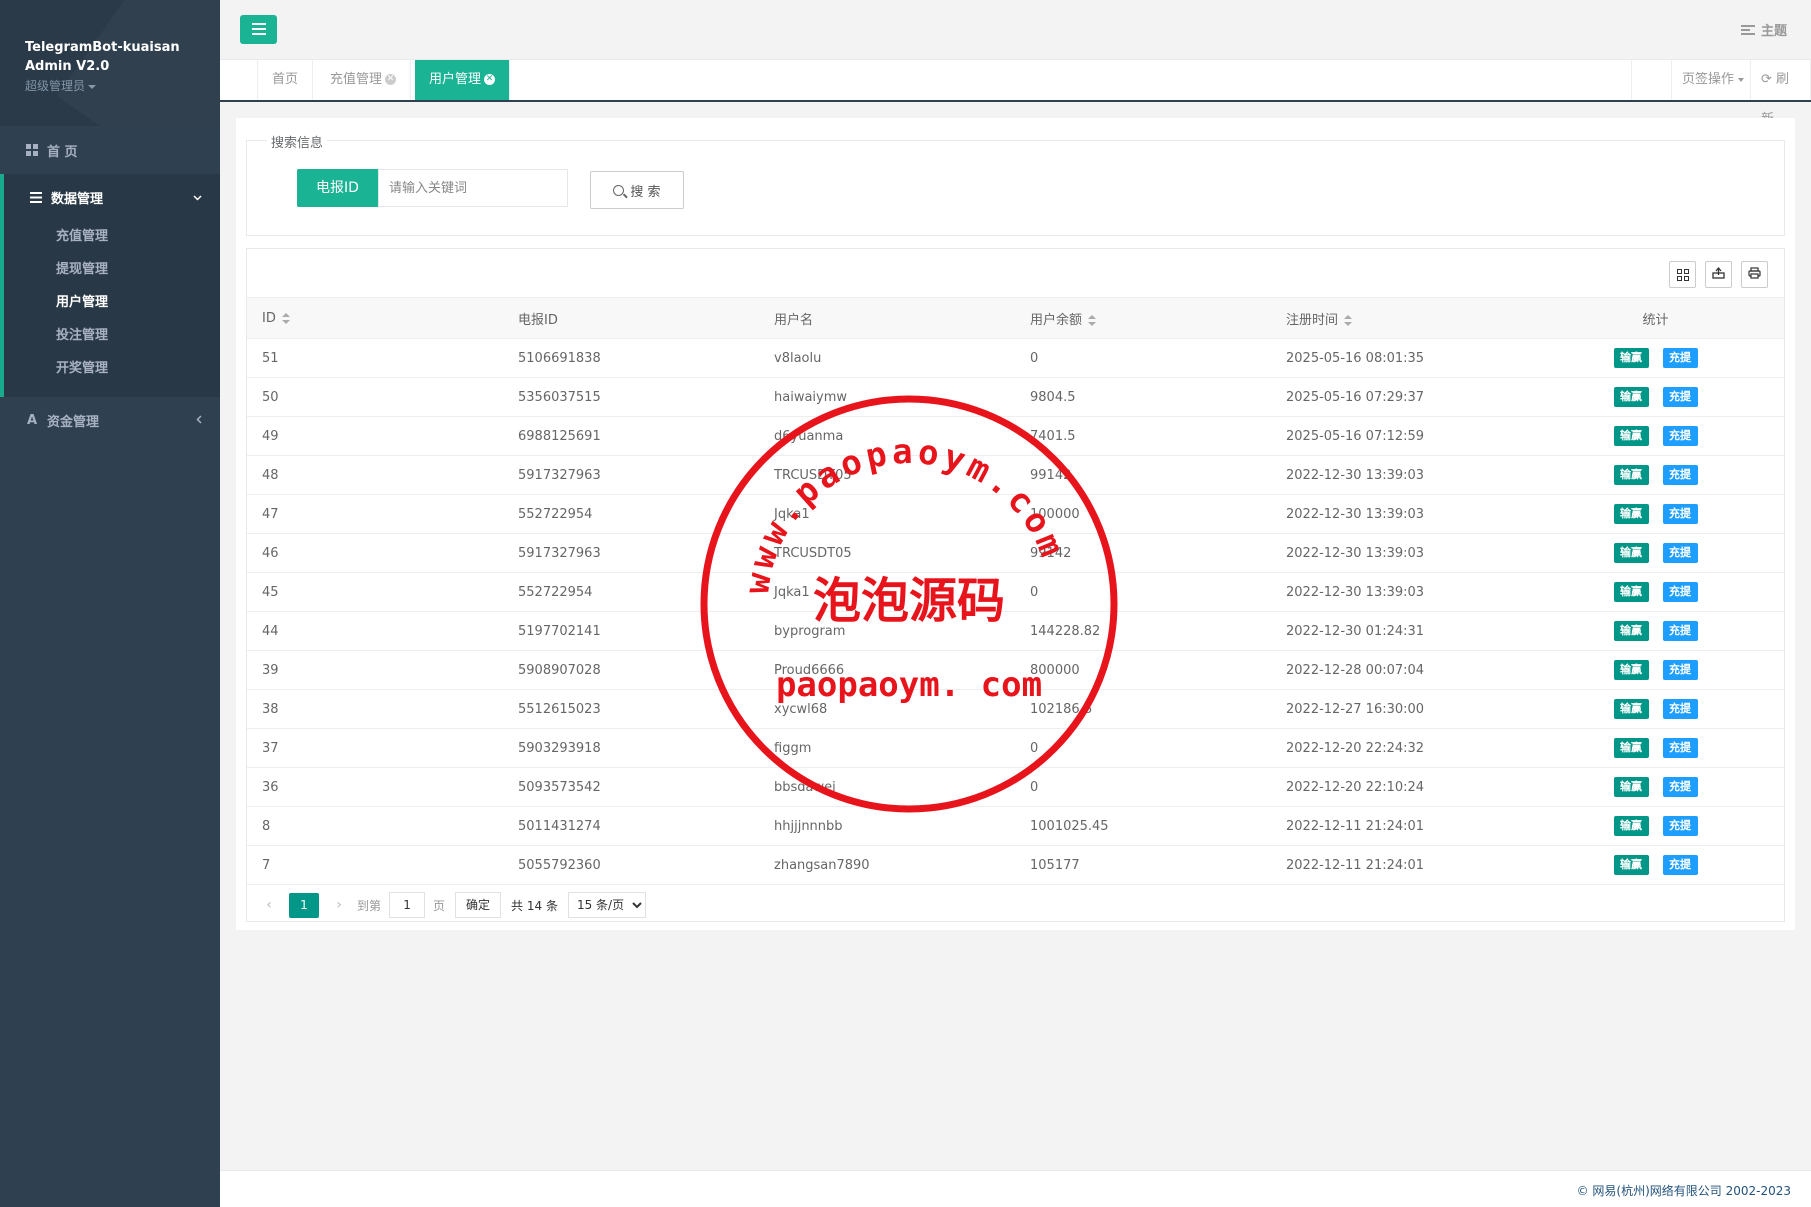 The width and height of the screenshot is (1811, 1207). I want to click on cell-balance: 7401.5, so click(1143, 436).